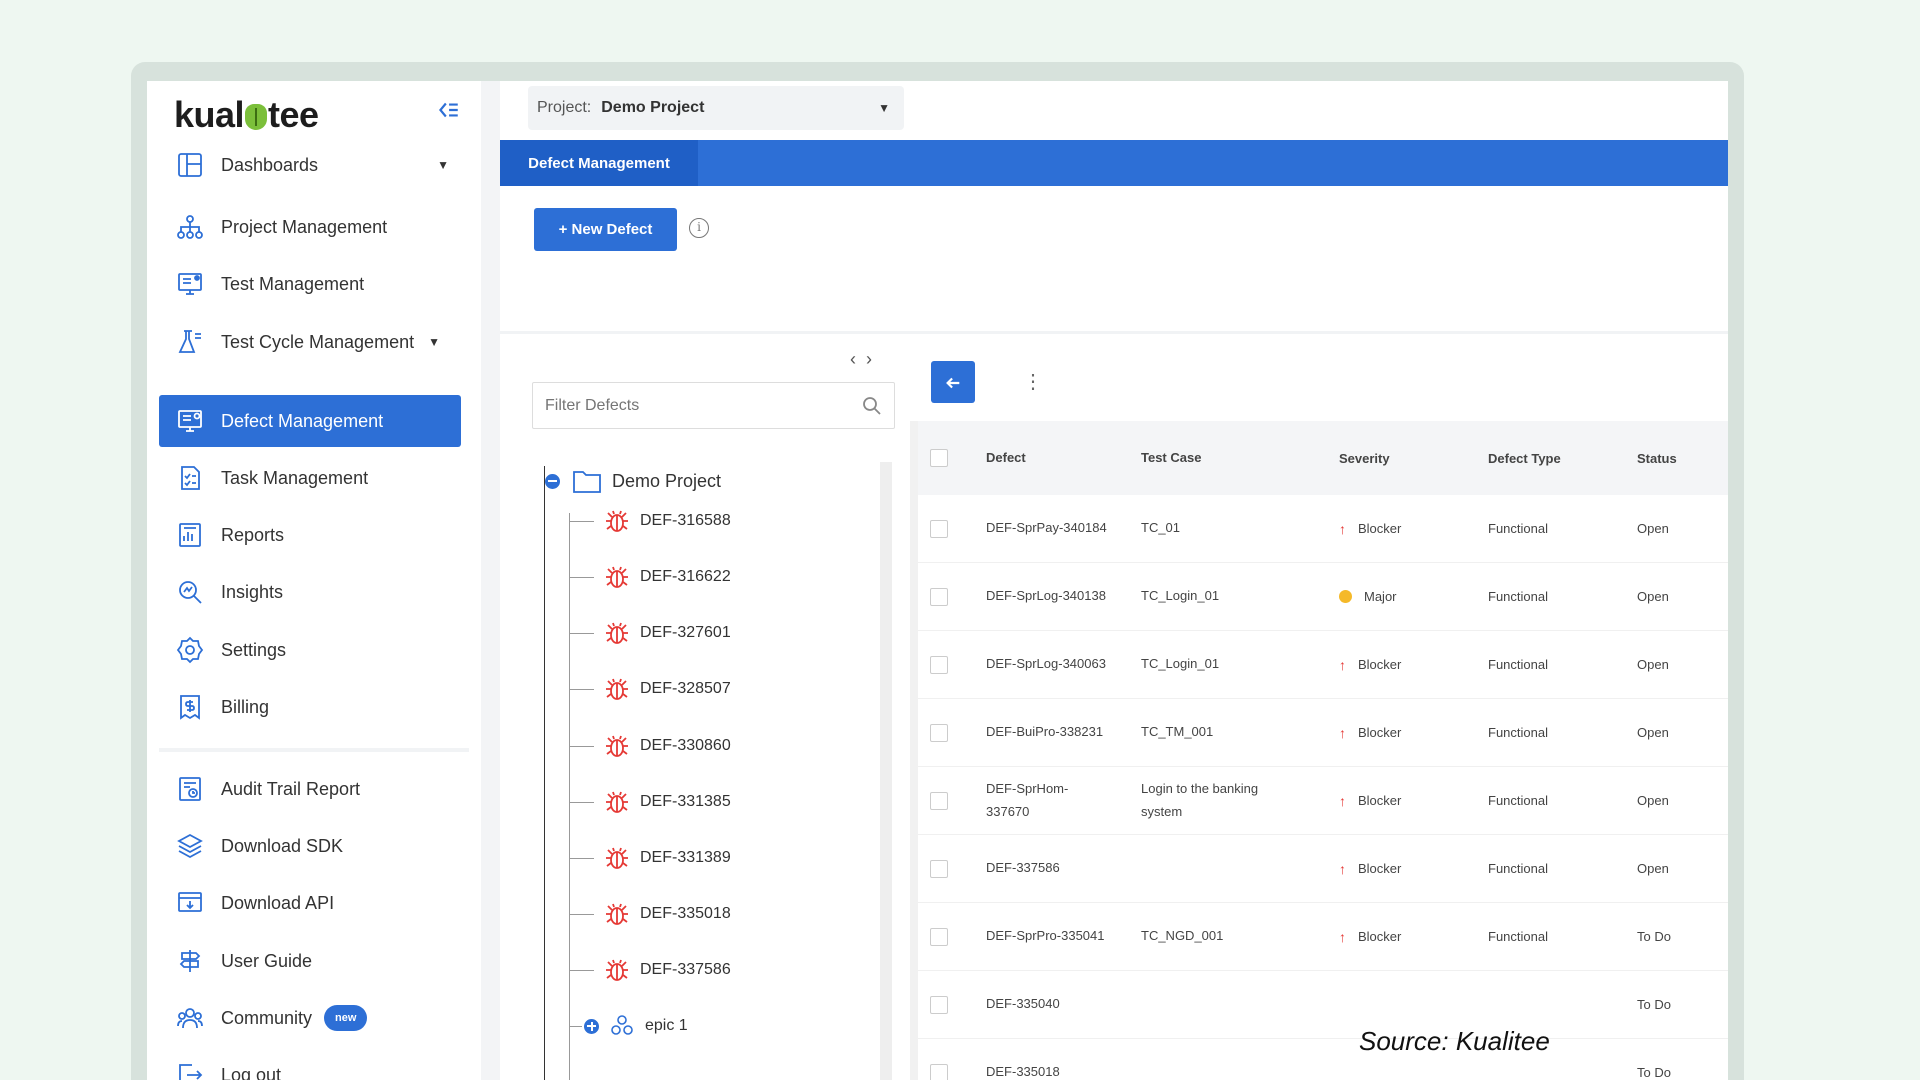 This screenshot has height=1080, width=1920. I want to click on sidebar-item-label: Task Management, so click(295, 477).